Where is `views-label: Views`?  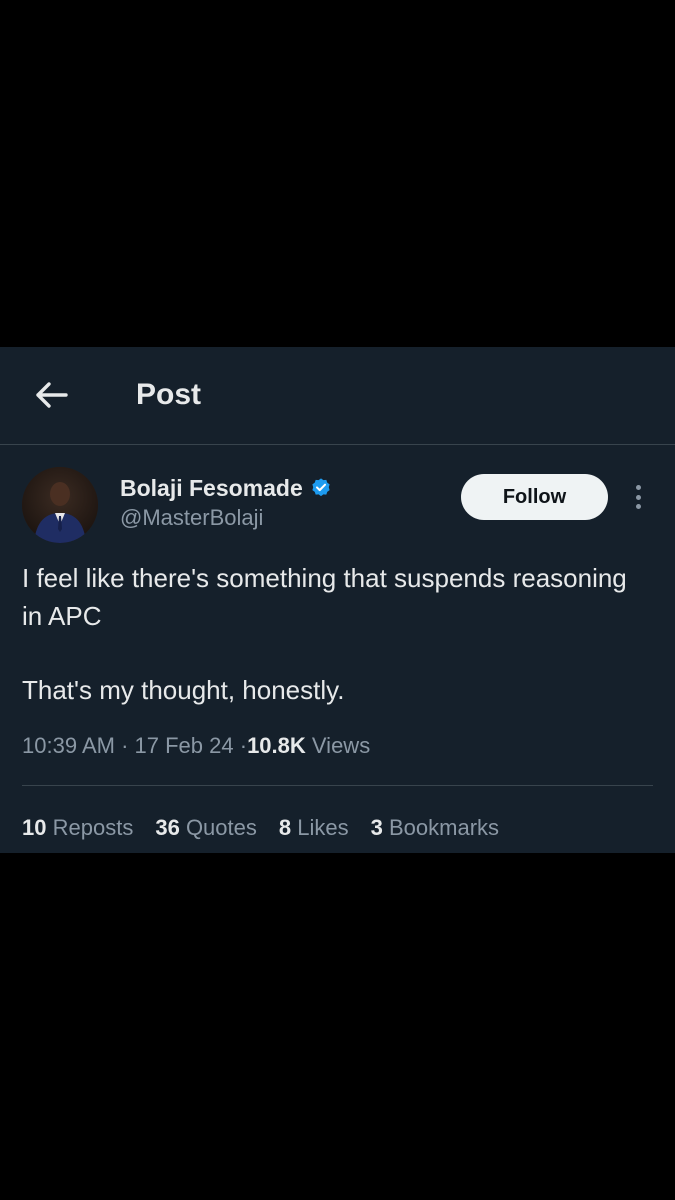
views-label: Views is located at coordinates (341, 745).